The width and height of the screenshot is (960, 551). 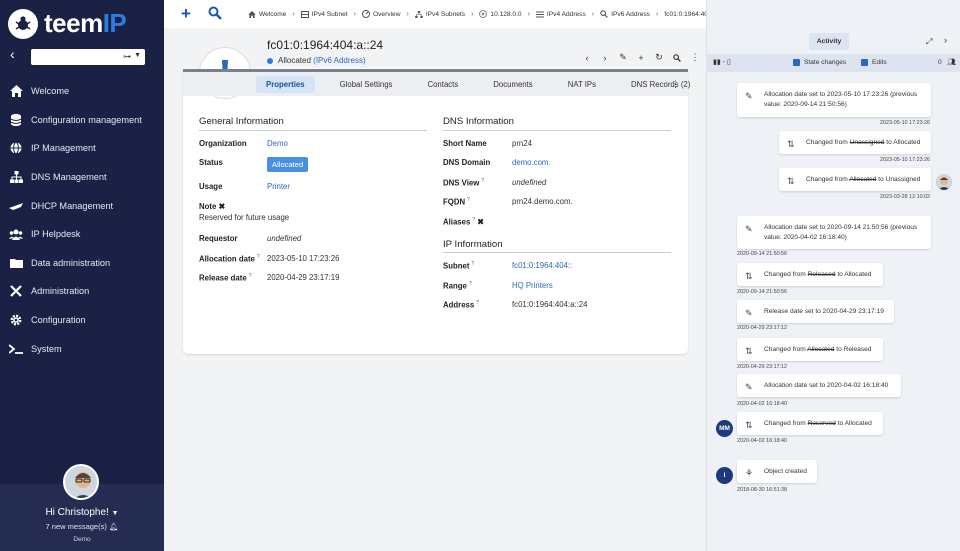 What do you see at coordinates (225, 278) in the screenshot?
I see `release-date-label: Release date?` at bounding box center [225, 278].